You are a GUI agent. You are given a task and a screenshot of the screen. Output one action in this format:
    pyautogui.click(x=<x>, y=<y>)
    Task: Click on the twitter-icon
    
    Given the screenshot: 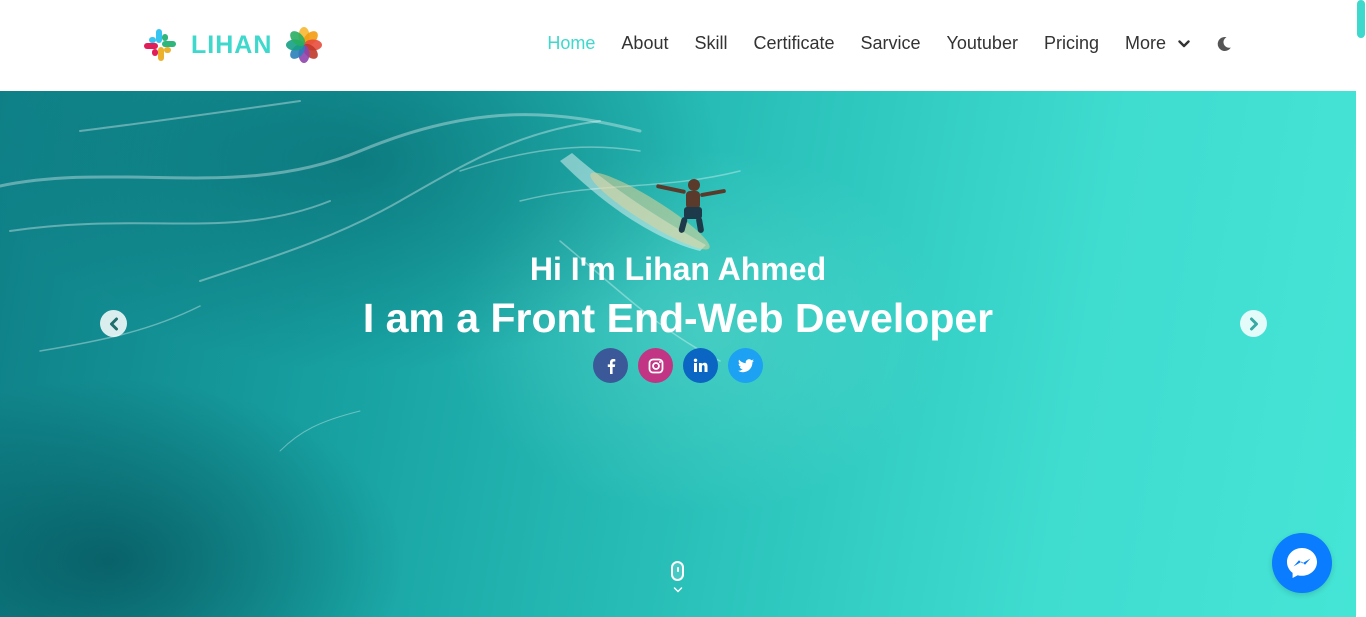 What is the action you would take?
    pyautogui.click(x=745, y=365)
    